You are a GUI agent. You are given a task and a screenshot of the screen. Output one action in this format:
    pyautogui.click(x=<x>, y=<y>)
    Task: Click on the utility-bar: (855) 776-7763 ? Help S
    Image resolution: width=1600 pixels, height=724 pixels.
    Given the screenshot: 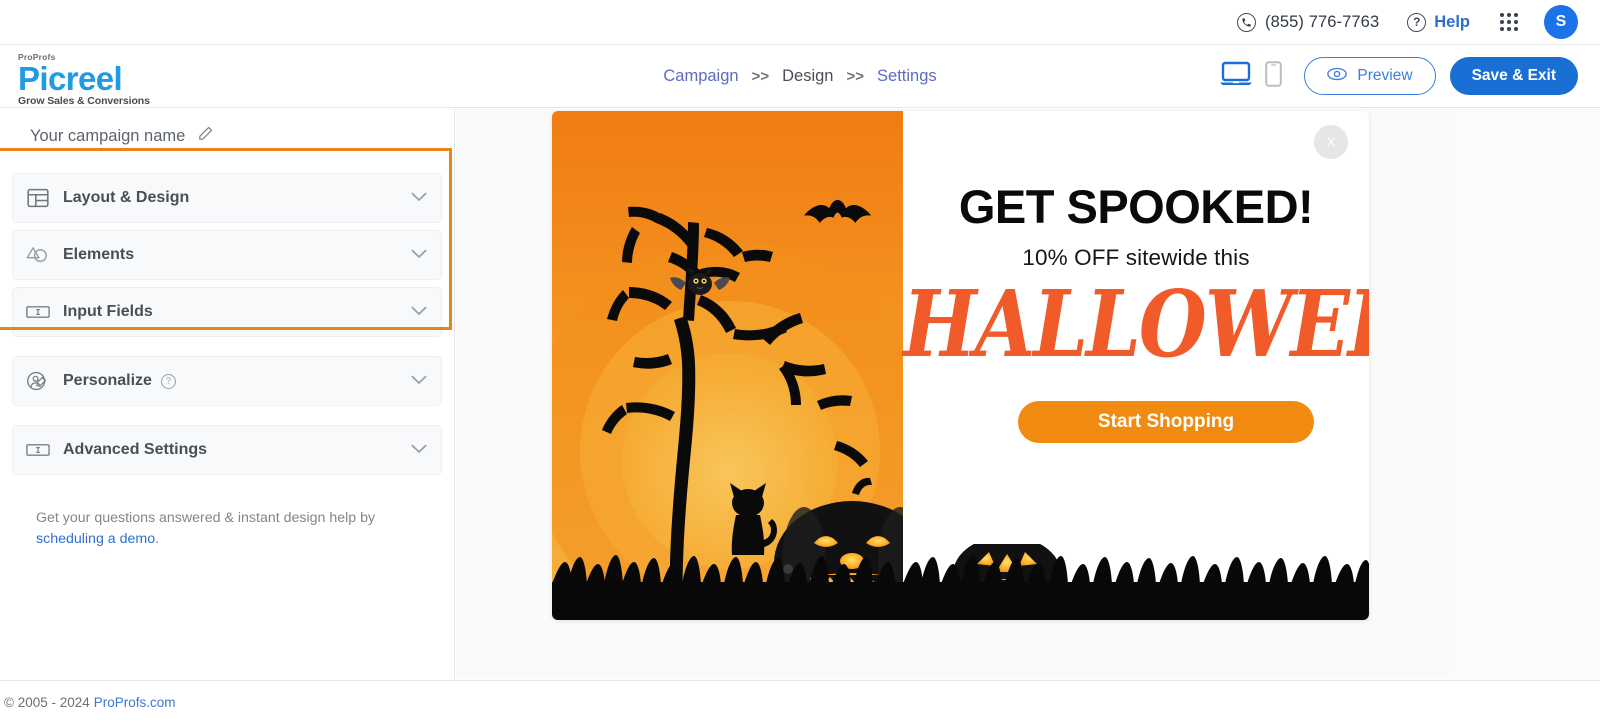 What is the action you would take?
    pyautogui.click(x=800, y=22)
    